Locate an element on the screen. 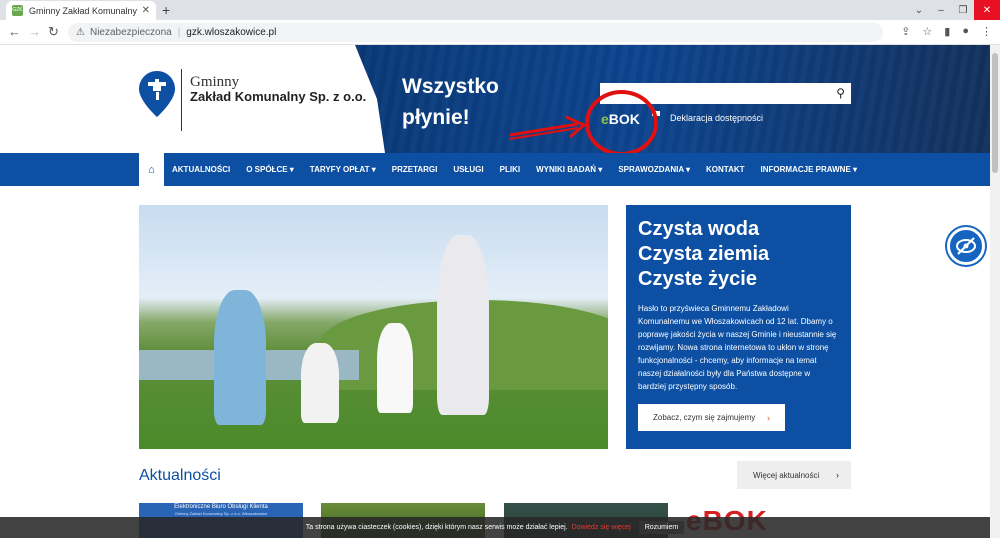 Image resolution: width=1000 pixels, height=538 pixels. menu-item: AKTUALNOŚCI is located at coordinates (201, 169).